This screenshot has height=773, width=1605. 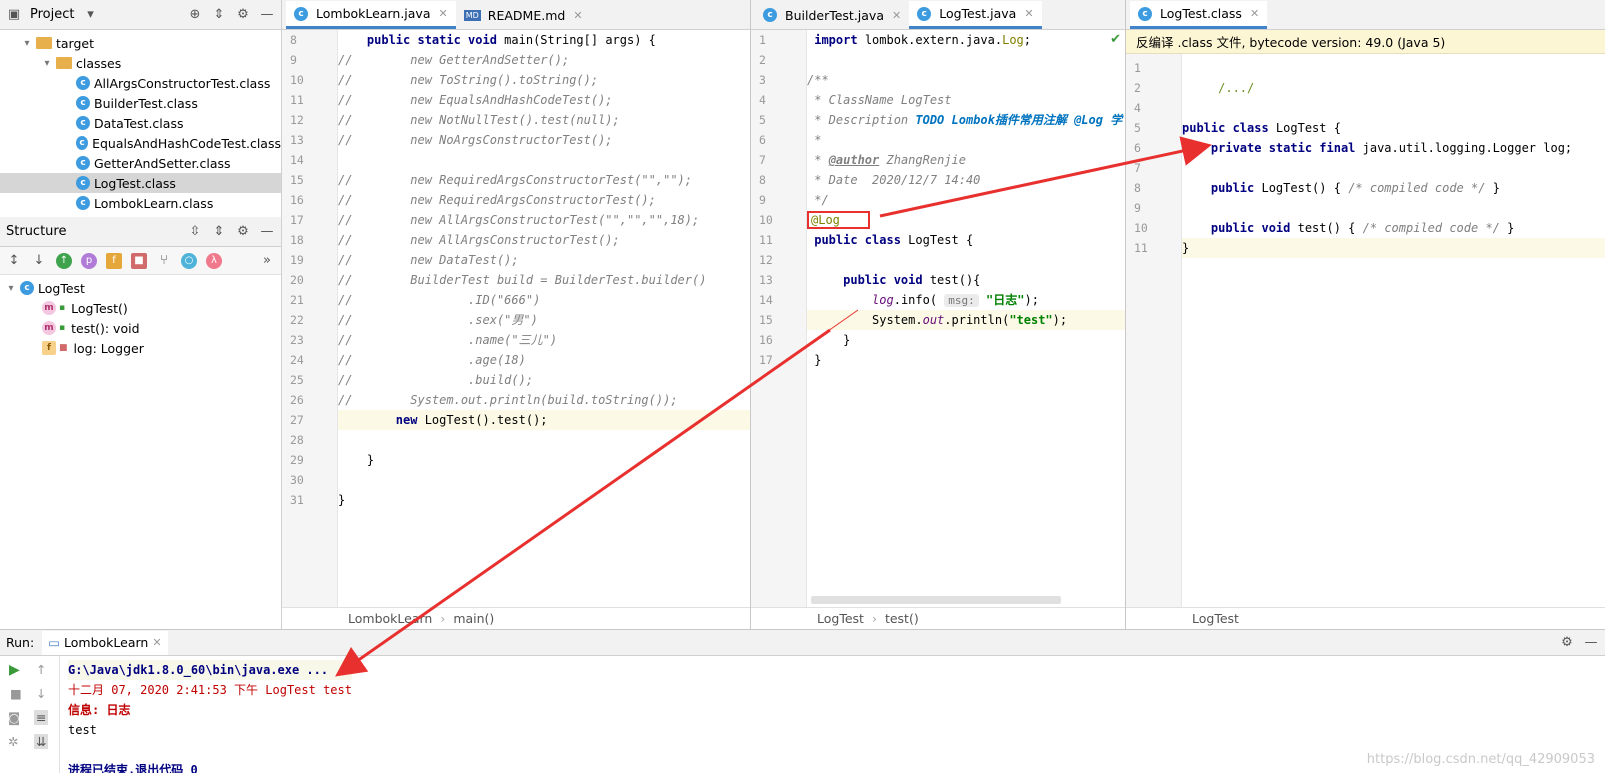 What do you see at coordinates (1115, 39) in the screenshot?
I see `checkmark-icon: ✔` at bounding box center [1115, 39].